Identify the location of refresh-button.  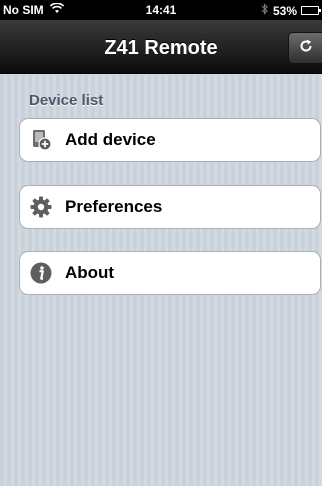
(305, 48).